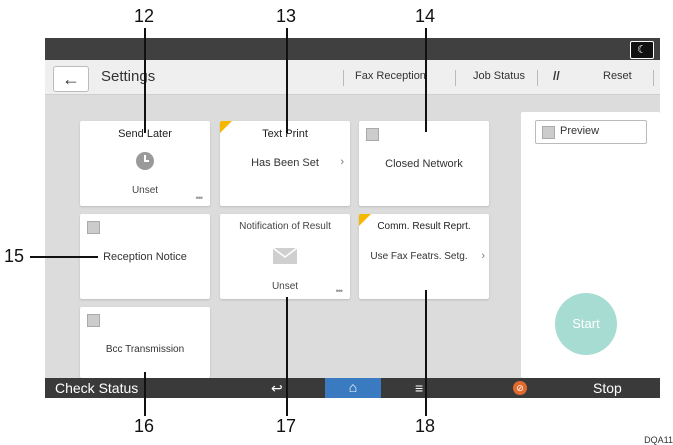  Describe the element at coordinates (144, 16) in the screenshot. I see `callout-12: 12` at that location.